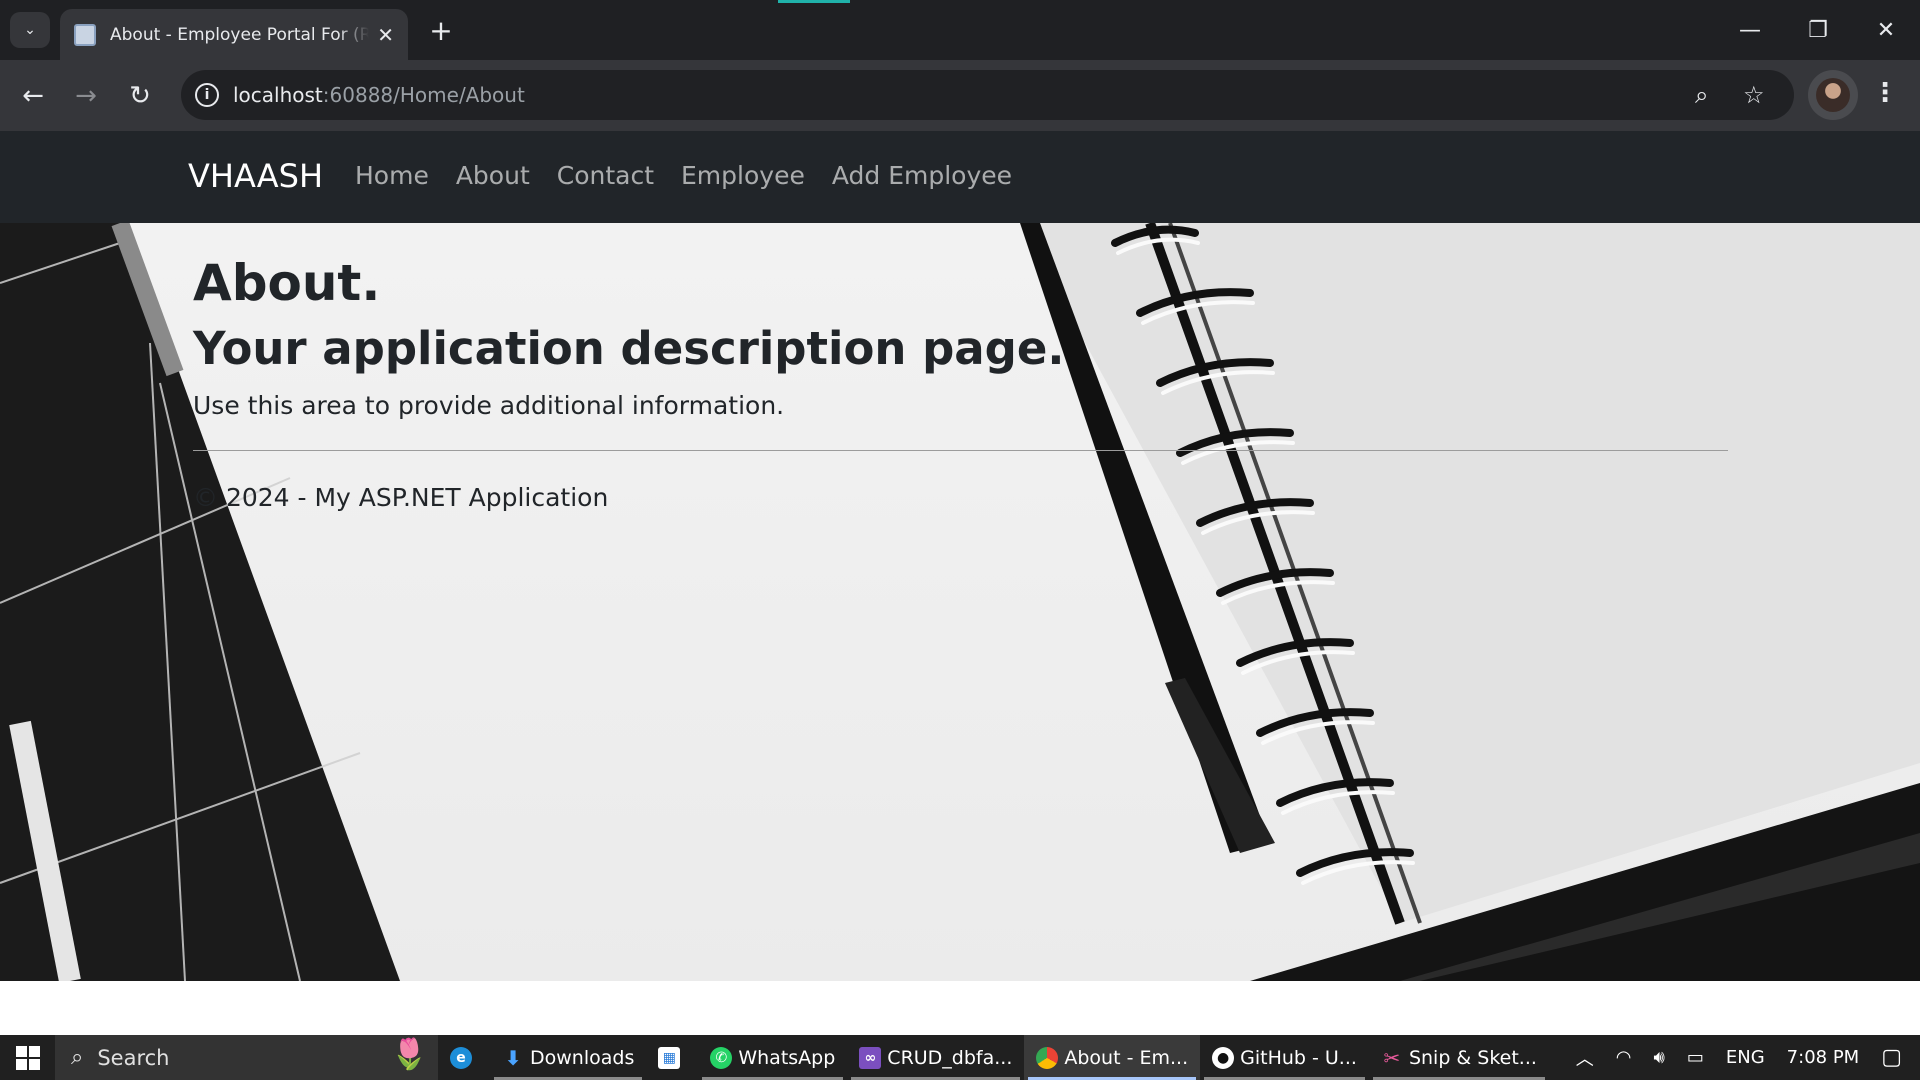 Image resolution: width=1920 pixels, height=1080 pixels. Describe the element at coordinates (870, 1057) in the screenshot. I see `visual-studio-icon: ∞` at that location.